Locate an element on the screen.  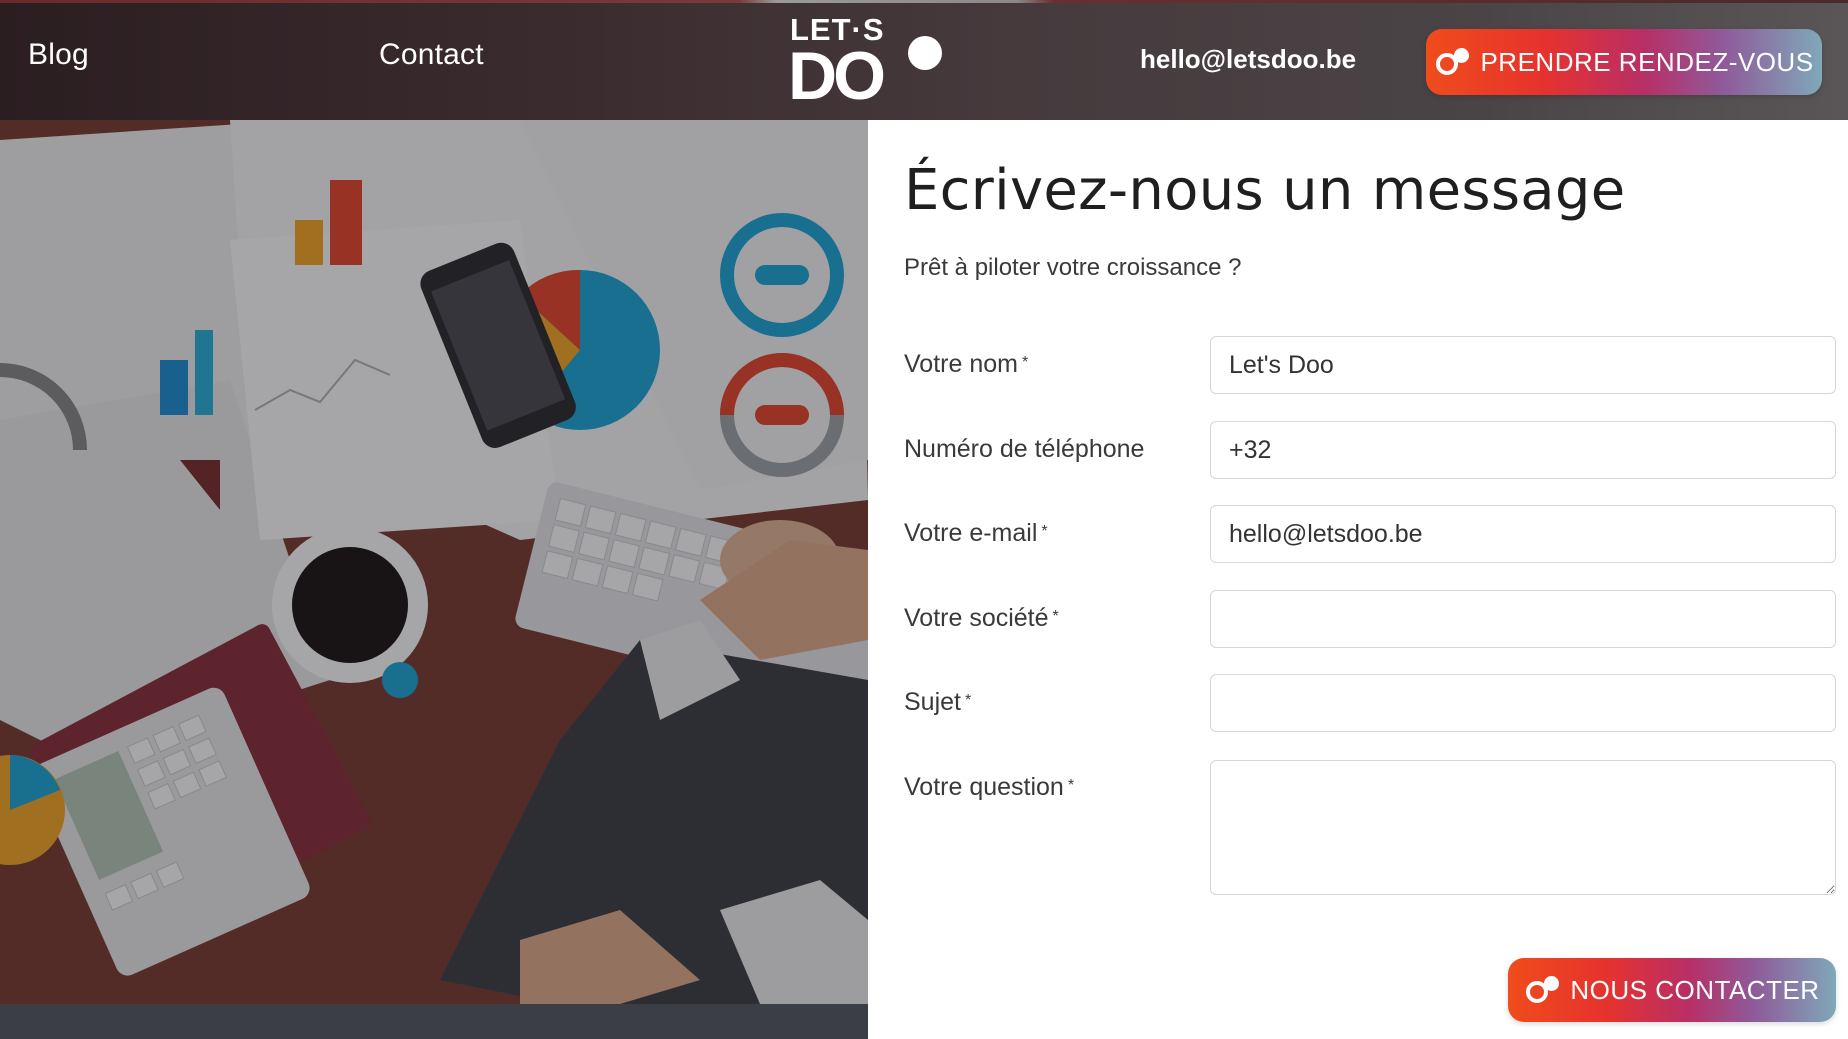
book-appointment-button: PRENDRE RENDEZ-VOUS is located at coordinates (1624, 62).